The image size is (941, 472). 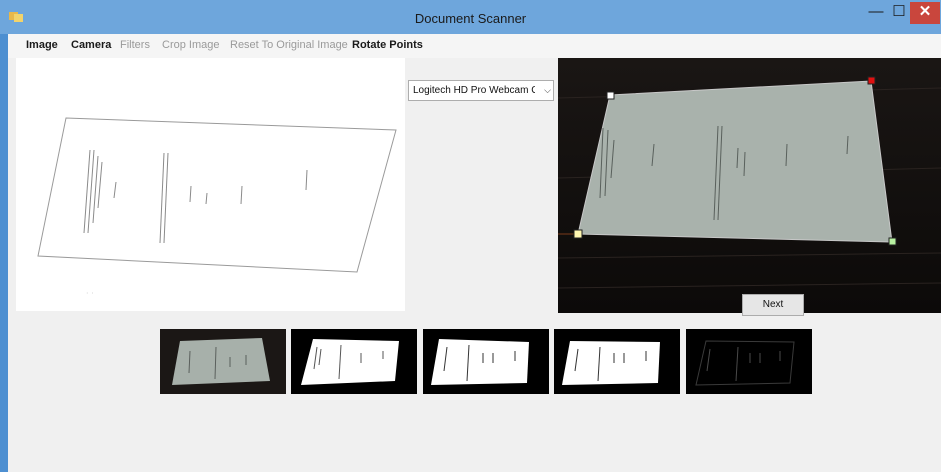 I want to click on next-button: Next, so click(x=773, y=305).